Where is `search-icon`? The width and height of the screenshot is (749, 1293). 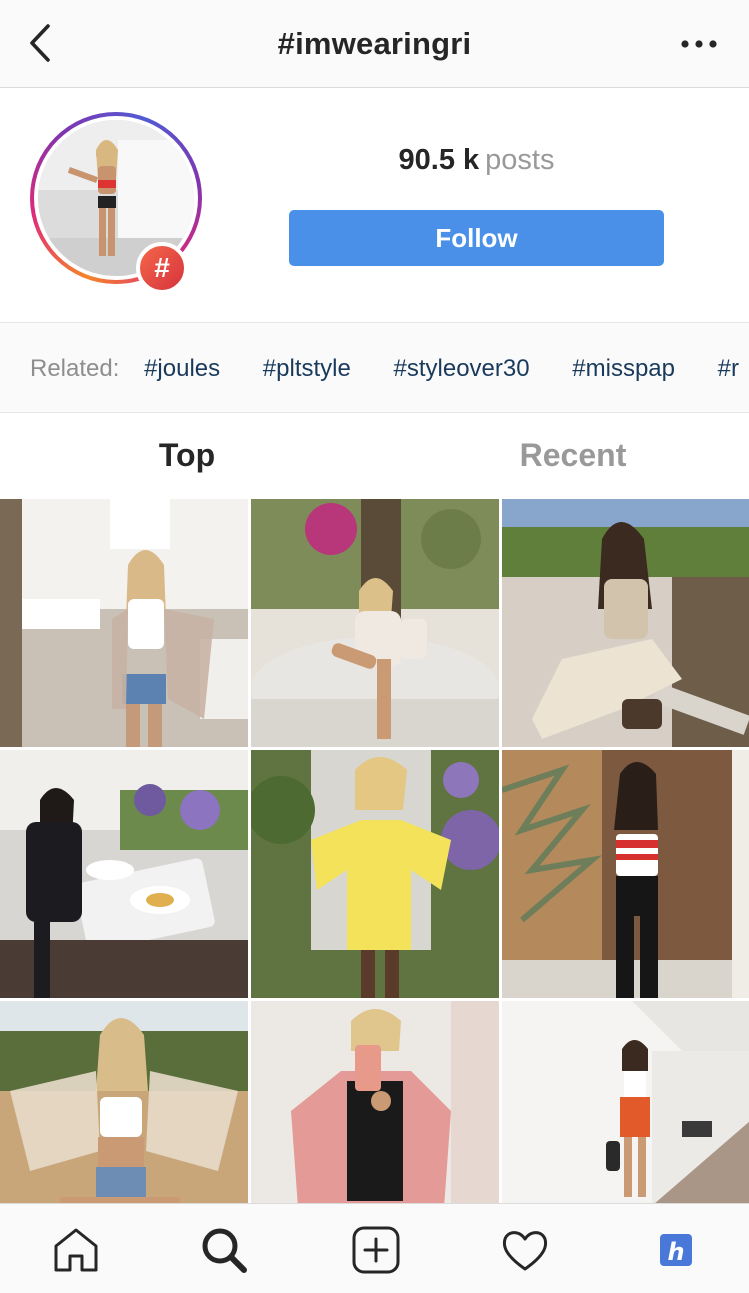
search-icon is located at coordinates (224, 1250).